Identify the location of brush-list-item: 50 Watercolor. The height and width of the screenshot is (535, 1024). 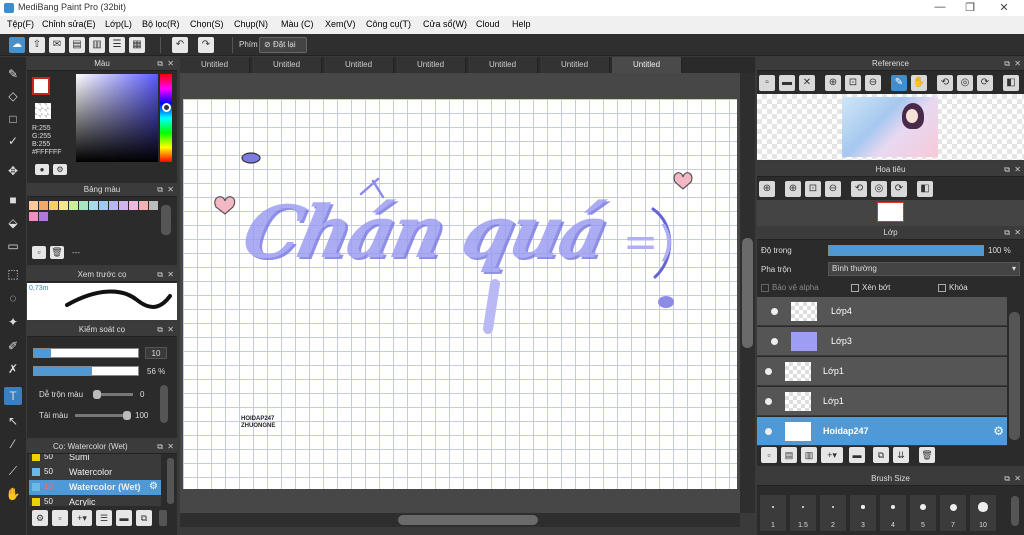
(95, 472).